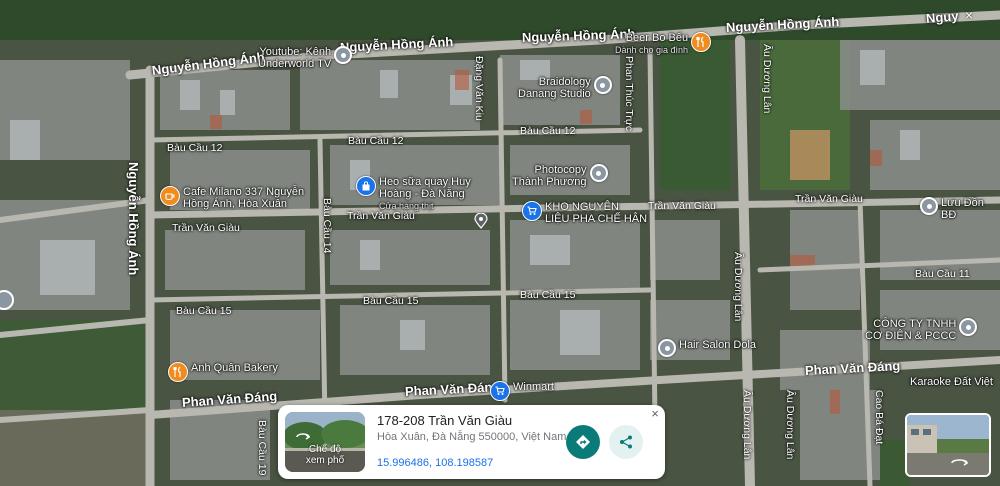 The width and height of the screenshot is (1000, 486). Describe the element at coordinates (879, 417) in the screenshot. I see `street-label-cao-ba-dat: Cao Bá Đạt` at that location.